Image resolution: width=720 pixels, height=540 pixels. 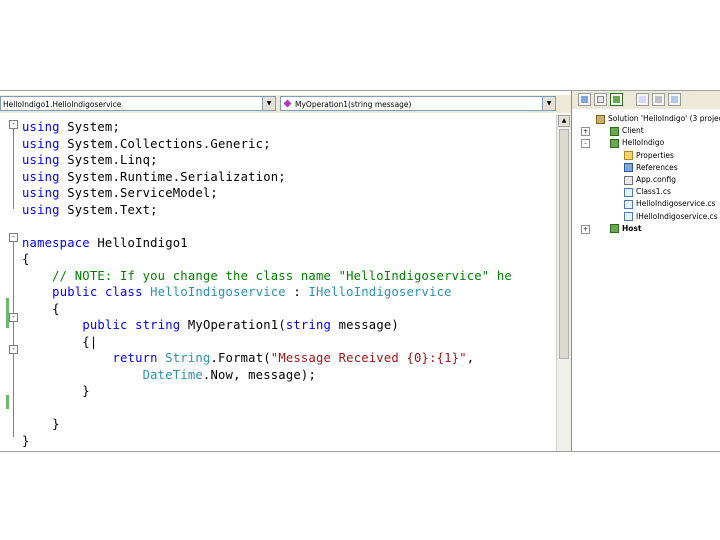 What do you see at coordinates (105, 325) in the screenshot?
I see `code-token: public` at bounding box center [105, 325].